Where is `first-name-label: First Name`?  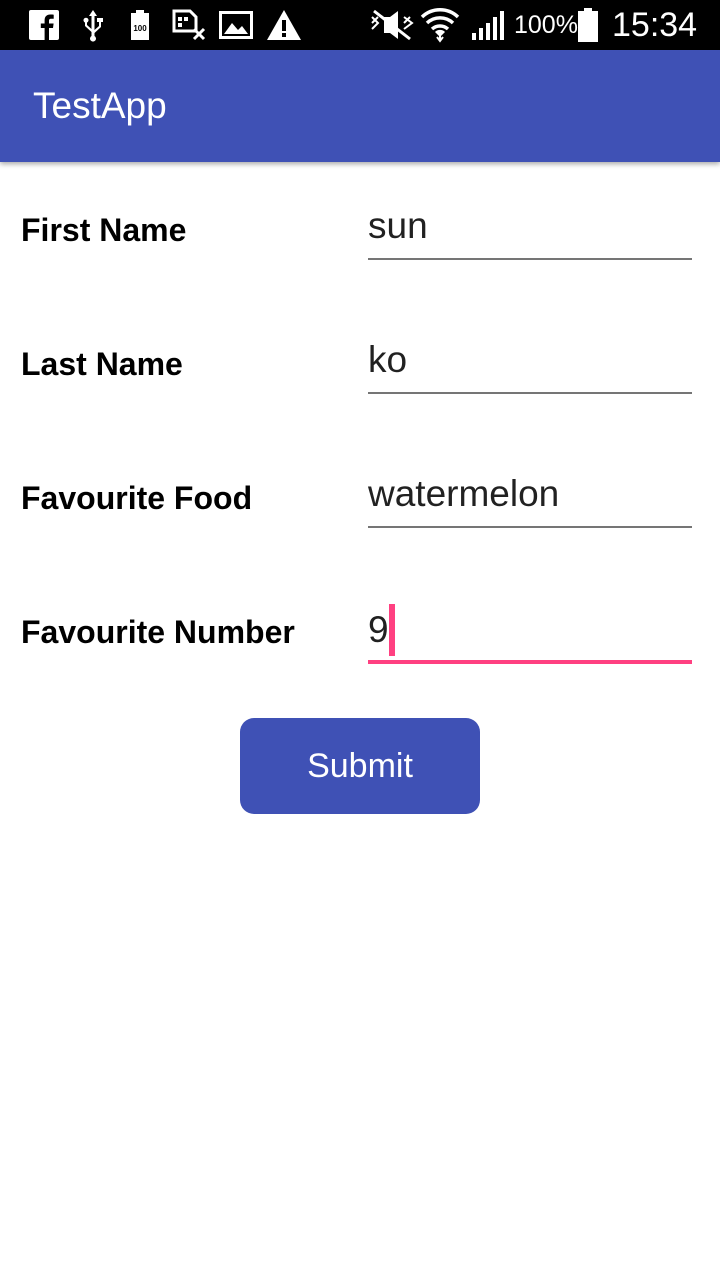
first-name-label: First Name is located at coordinates (104, 230).